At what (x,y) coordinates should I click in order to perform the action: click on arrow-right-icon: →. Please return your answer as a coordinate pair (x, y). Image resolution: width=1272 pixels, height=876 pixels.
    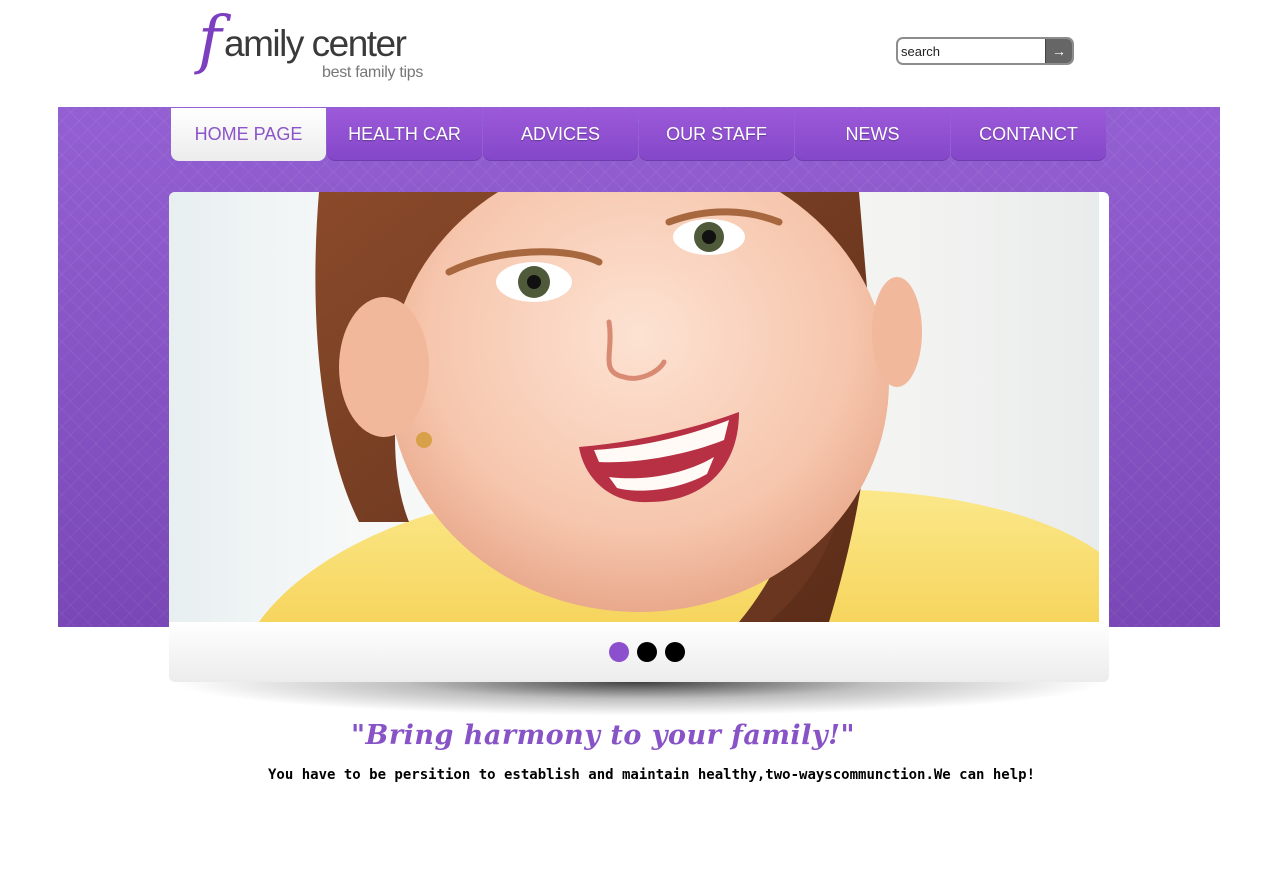
    Looking at the image, I should click on (1059, 51).